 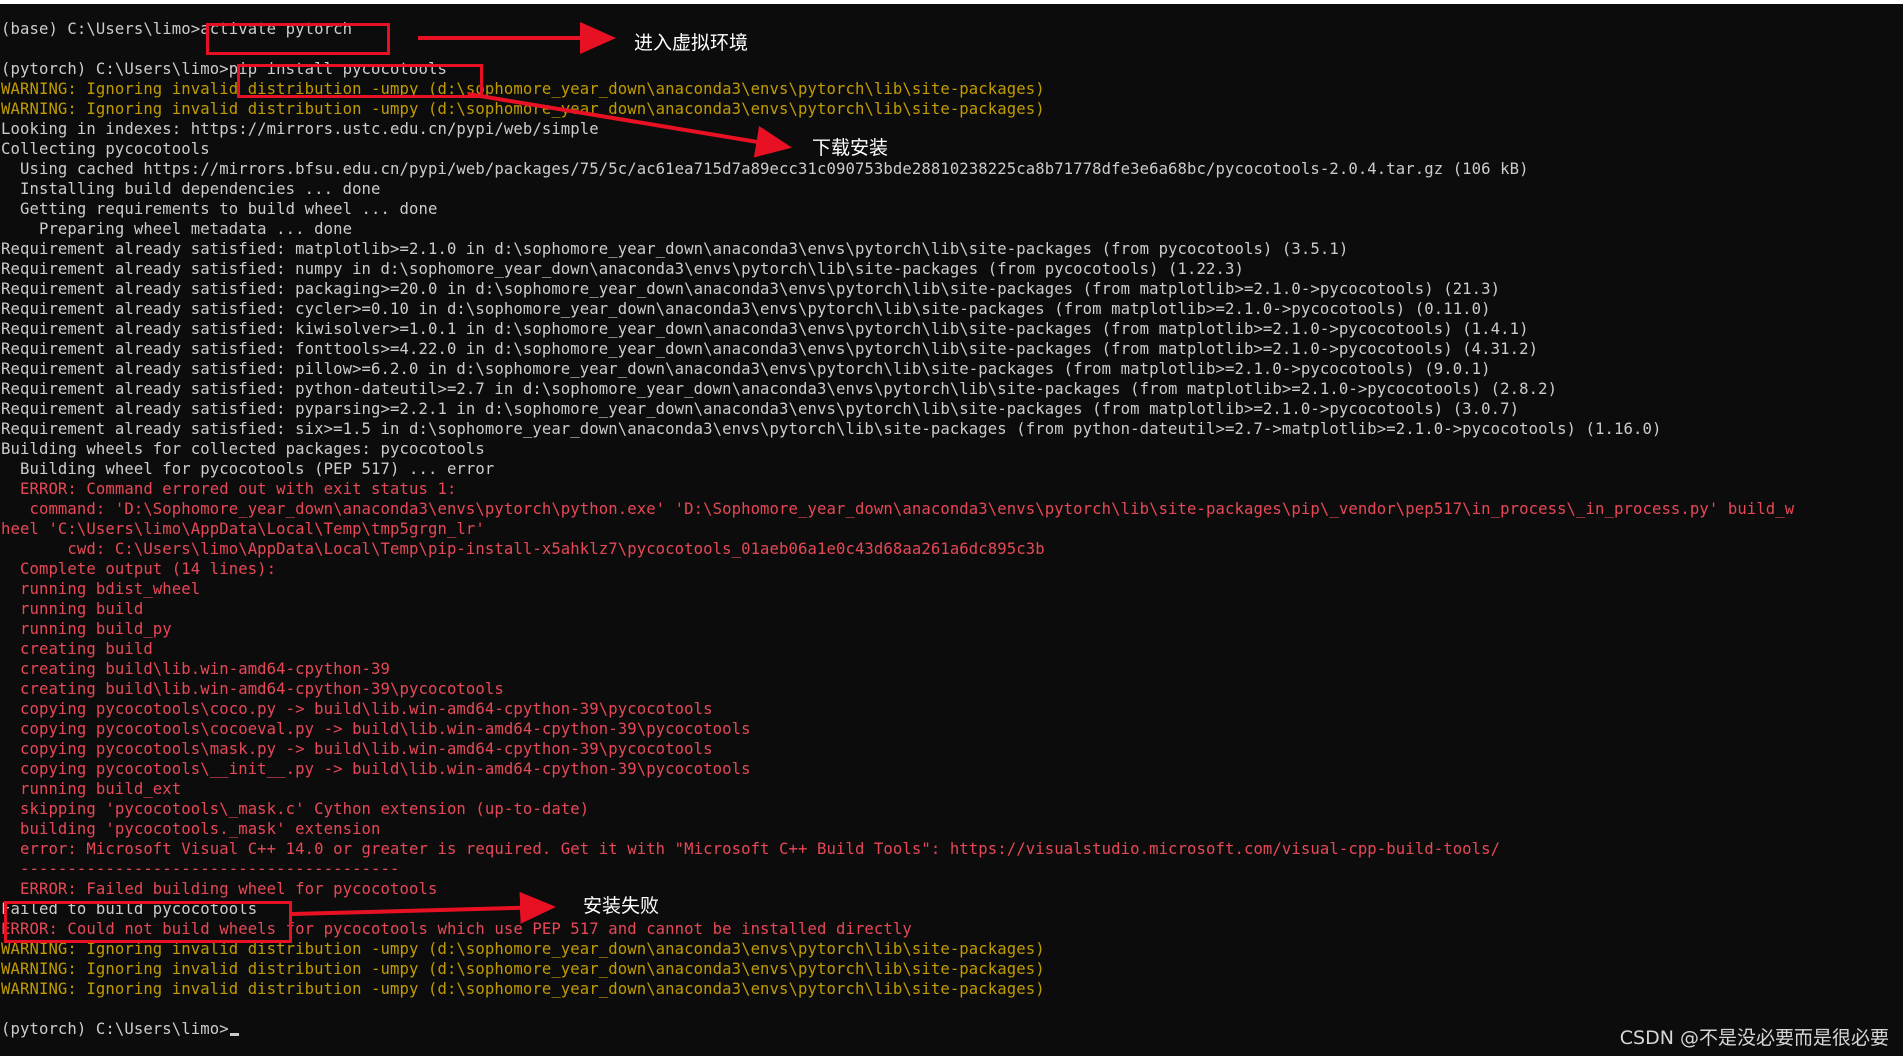 What do you see at coordinates (621, 906) in the screenshot?
I see `note-install-failed: 安装失败` at bounding box center [621, 906].